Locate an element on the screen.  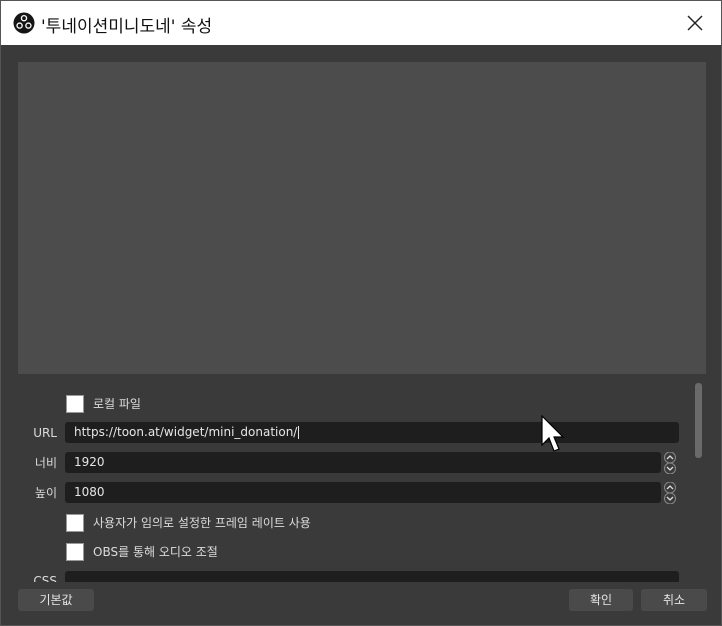
local-file-label: 로컬 파일 is located at coordinates (117, 404).